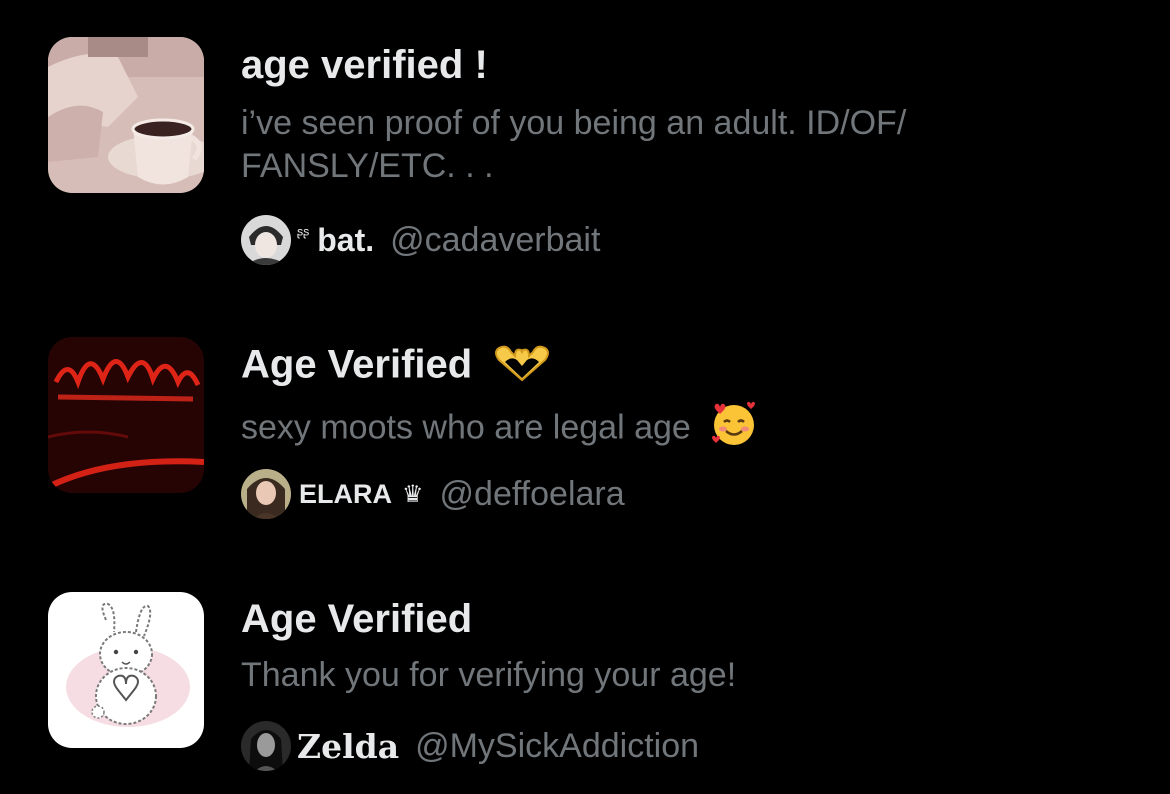  I want to click on list-cover-image, so click(126, 670).